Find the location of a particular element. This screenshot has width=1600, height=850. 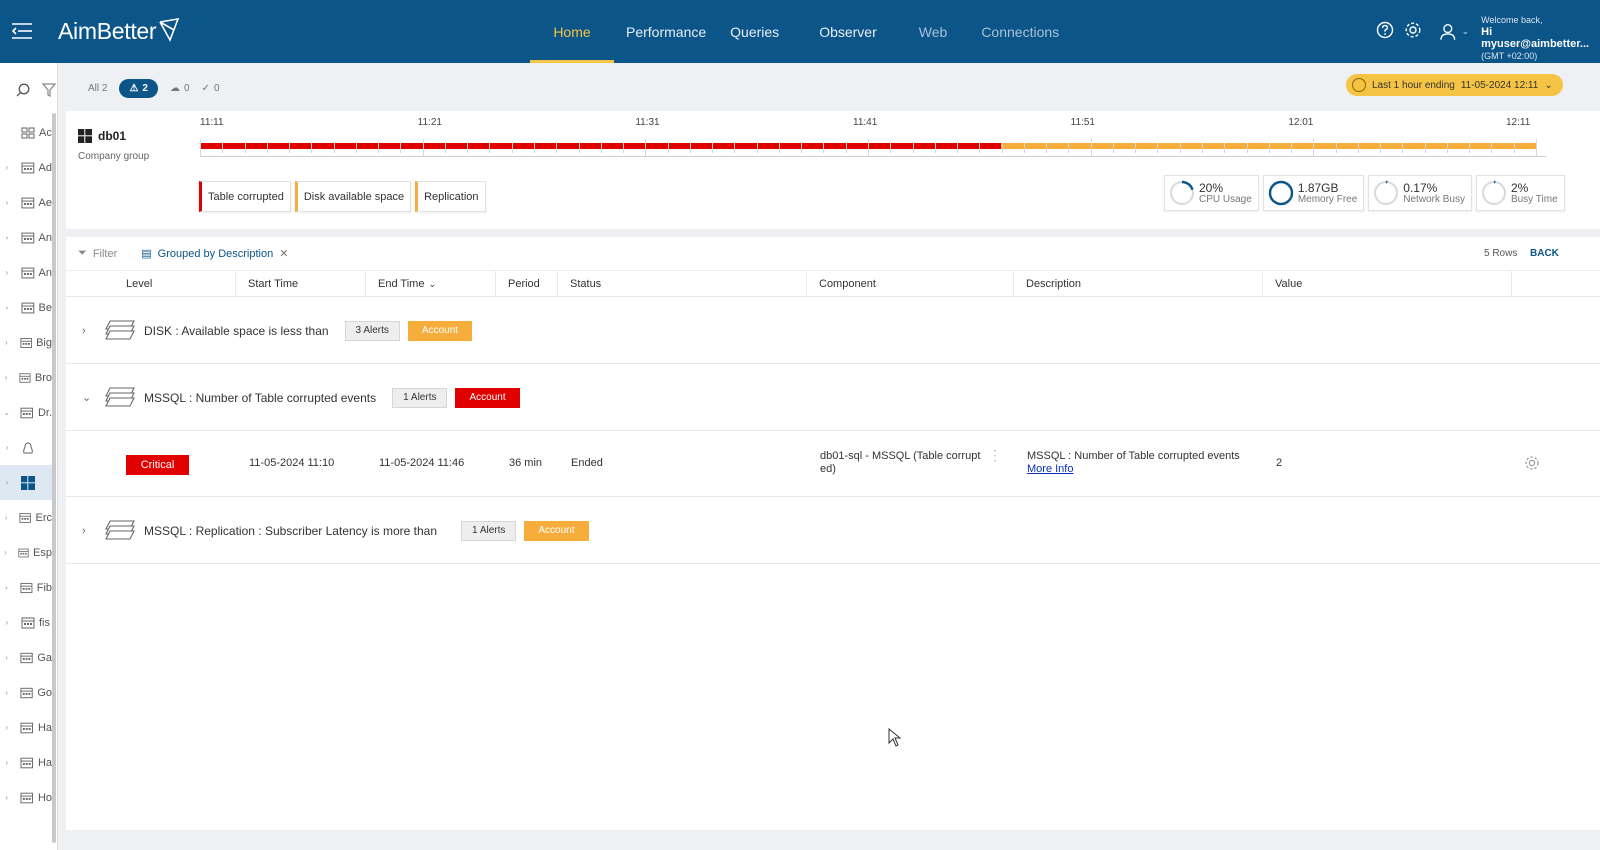

tab-home: Home is located at coordinates (572, 31).